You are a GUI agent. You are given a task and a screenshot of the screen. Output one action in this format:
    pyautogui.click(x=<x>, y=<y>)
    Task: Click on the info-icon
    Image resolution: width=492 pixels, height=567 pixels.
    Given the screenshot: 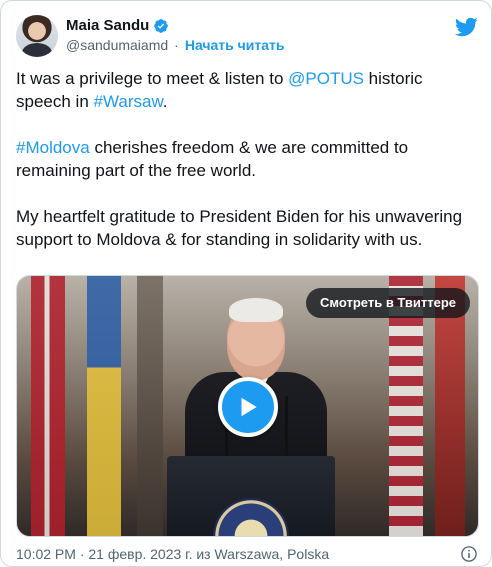 What is the action you would take?
    pyautogui.click(x=469, y=554)
    